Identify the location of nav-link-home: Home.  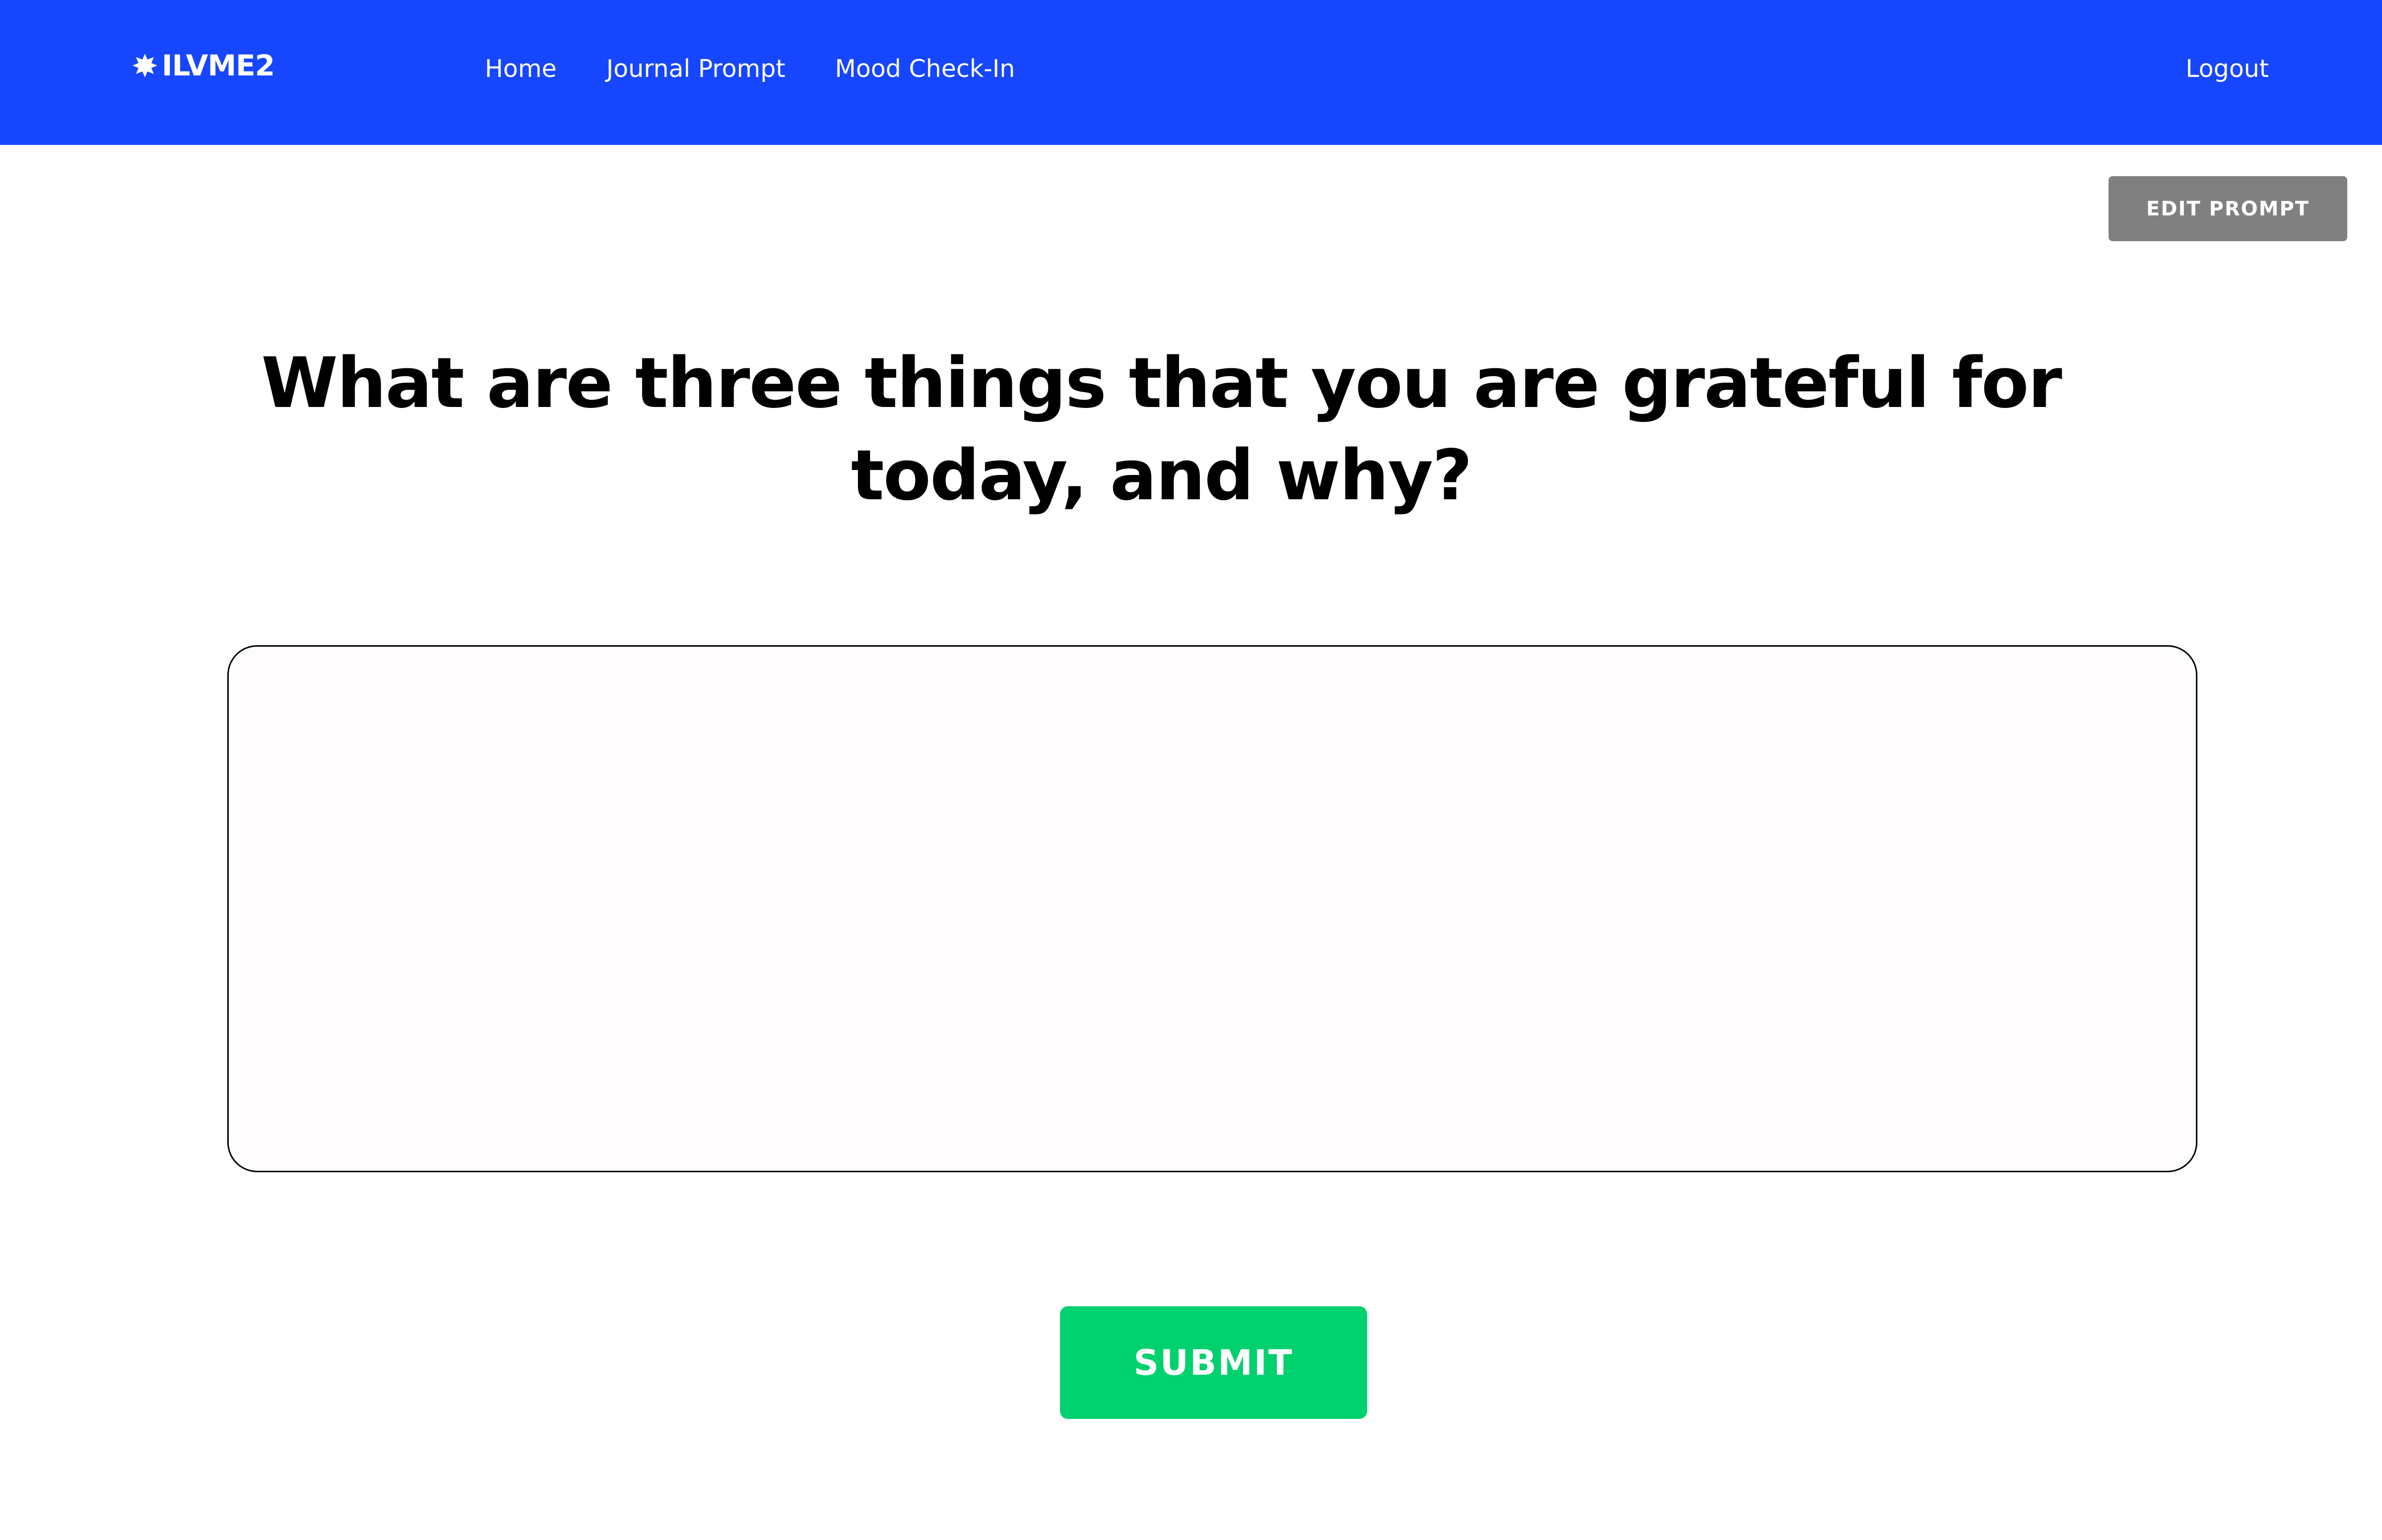
(521, 69).